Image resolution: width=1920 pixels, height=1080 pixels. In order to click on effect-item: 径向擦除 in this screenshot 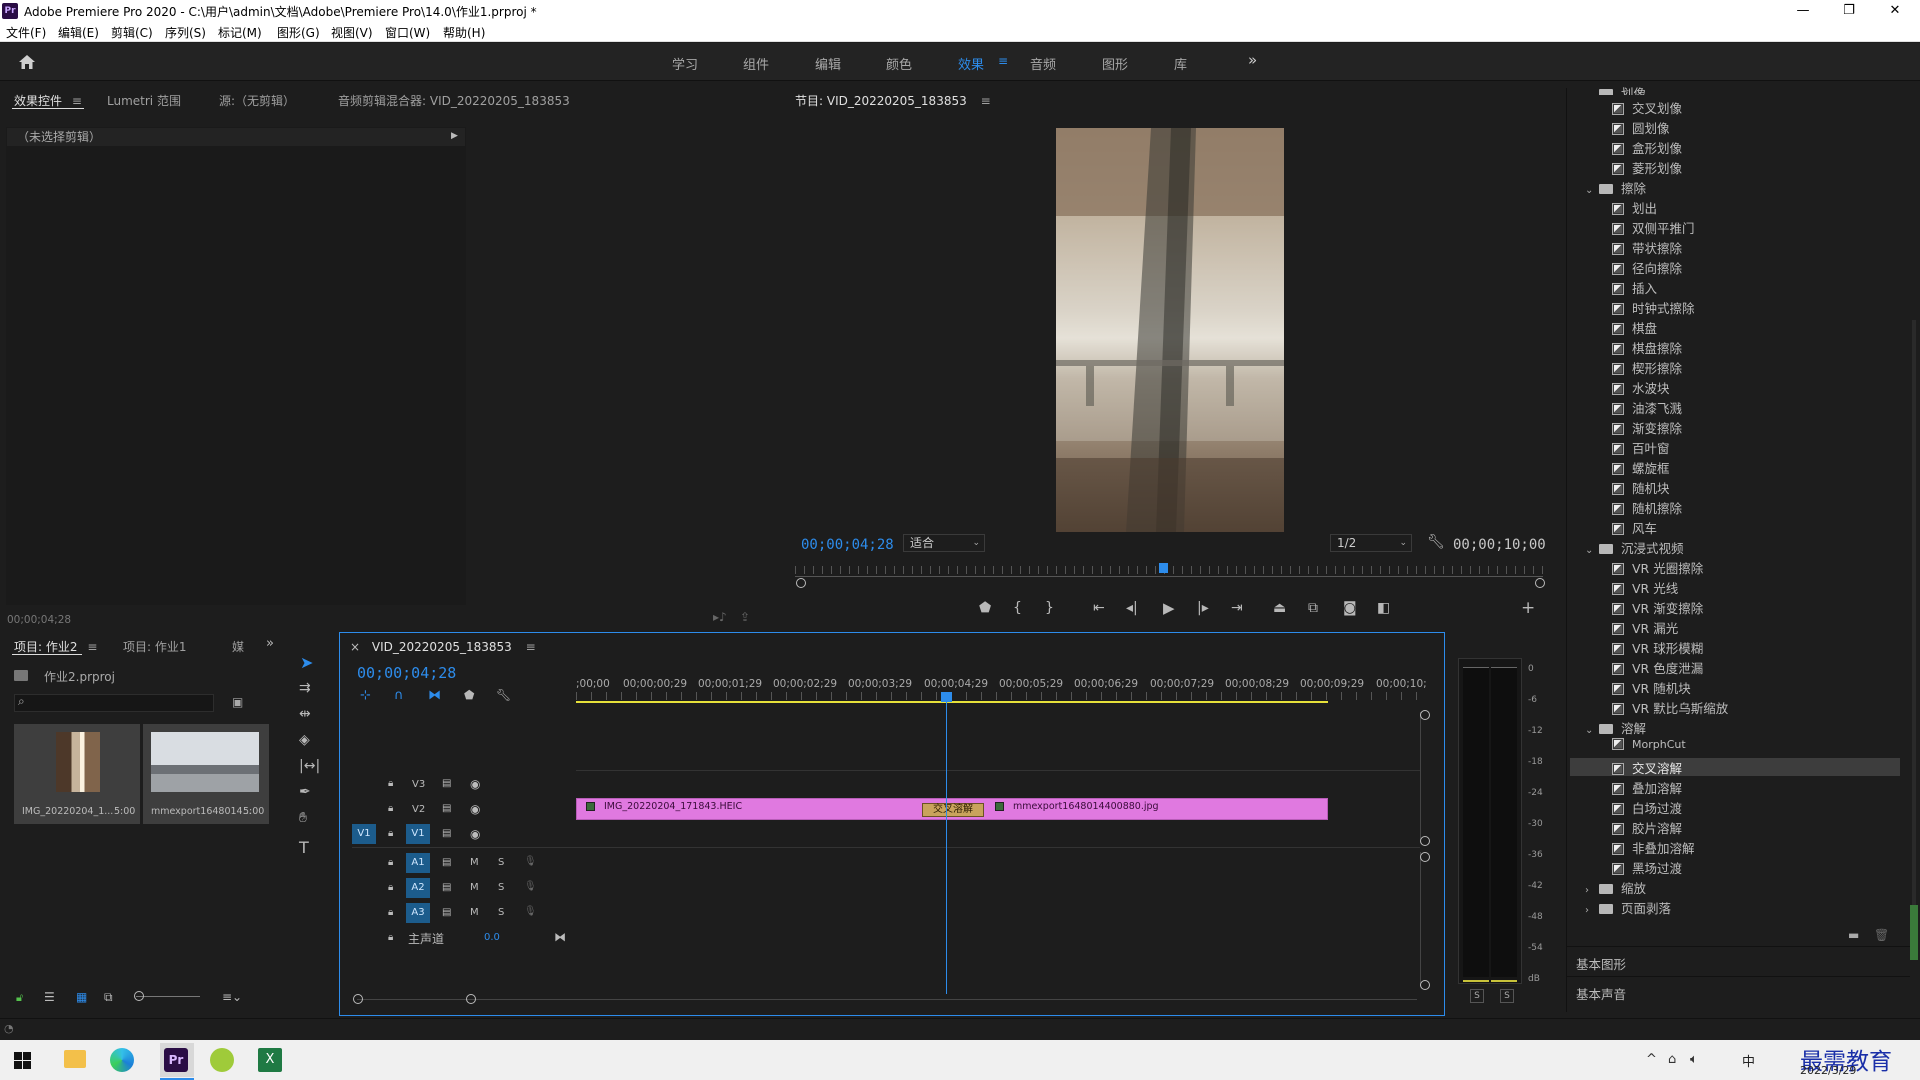, I will do `click(1647, 267)`.